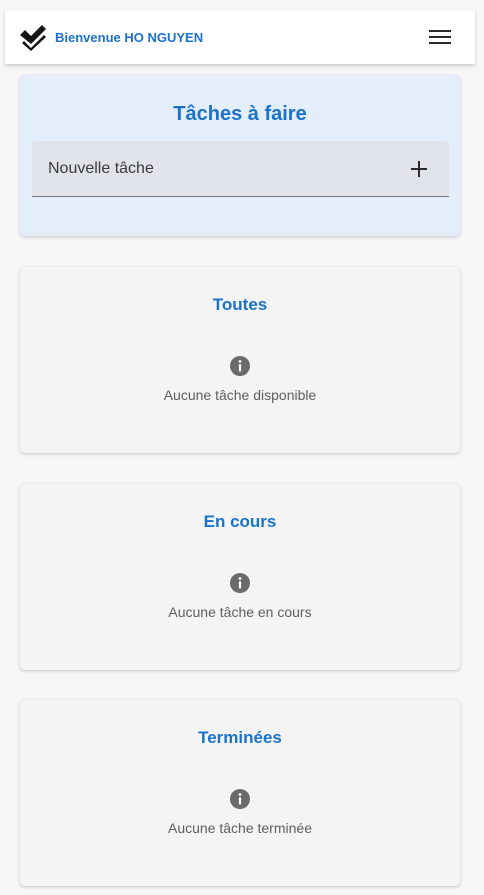 The height and width of the screenshot is (895, 484). I want to click on completed-title: Terminées, so click(240, 737).